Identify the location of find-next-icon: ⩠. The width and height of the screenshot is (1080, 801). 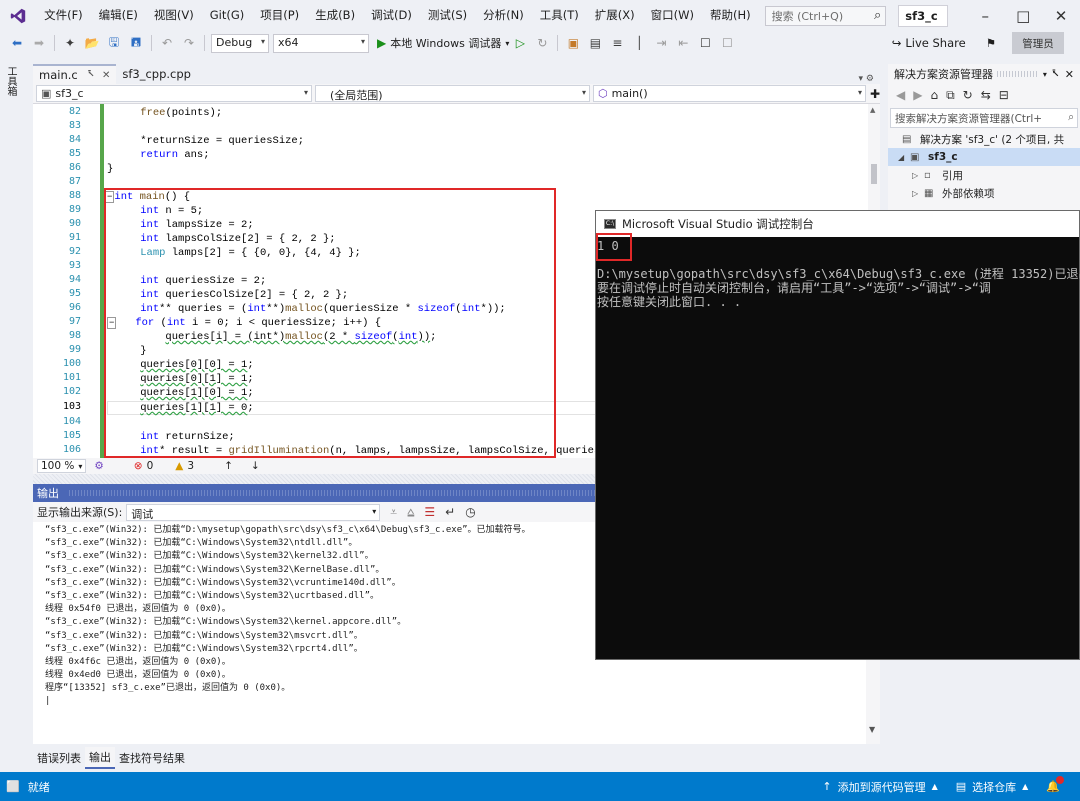
(410, 512).